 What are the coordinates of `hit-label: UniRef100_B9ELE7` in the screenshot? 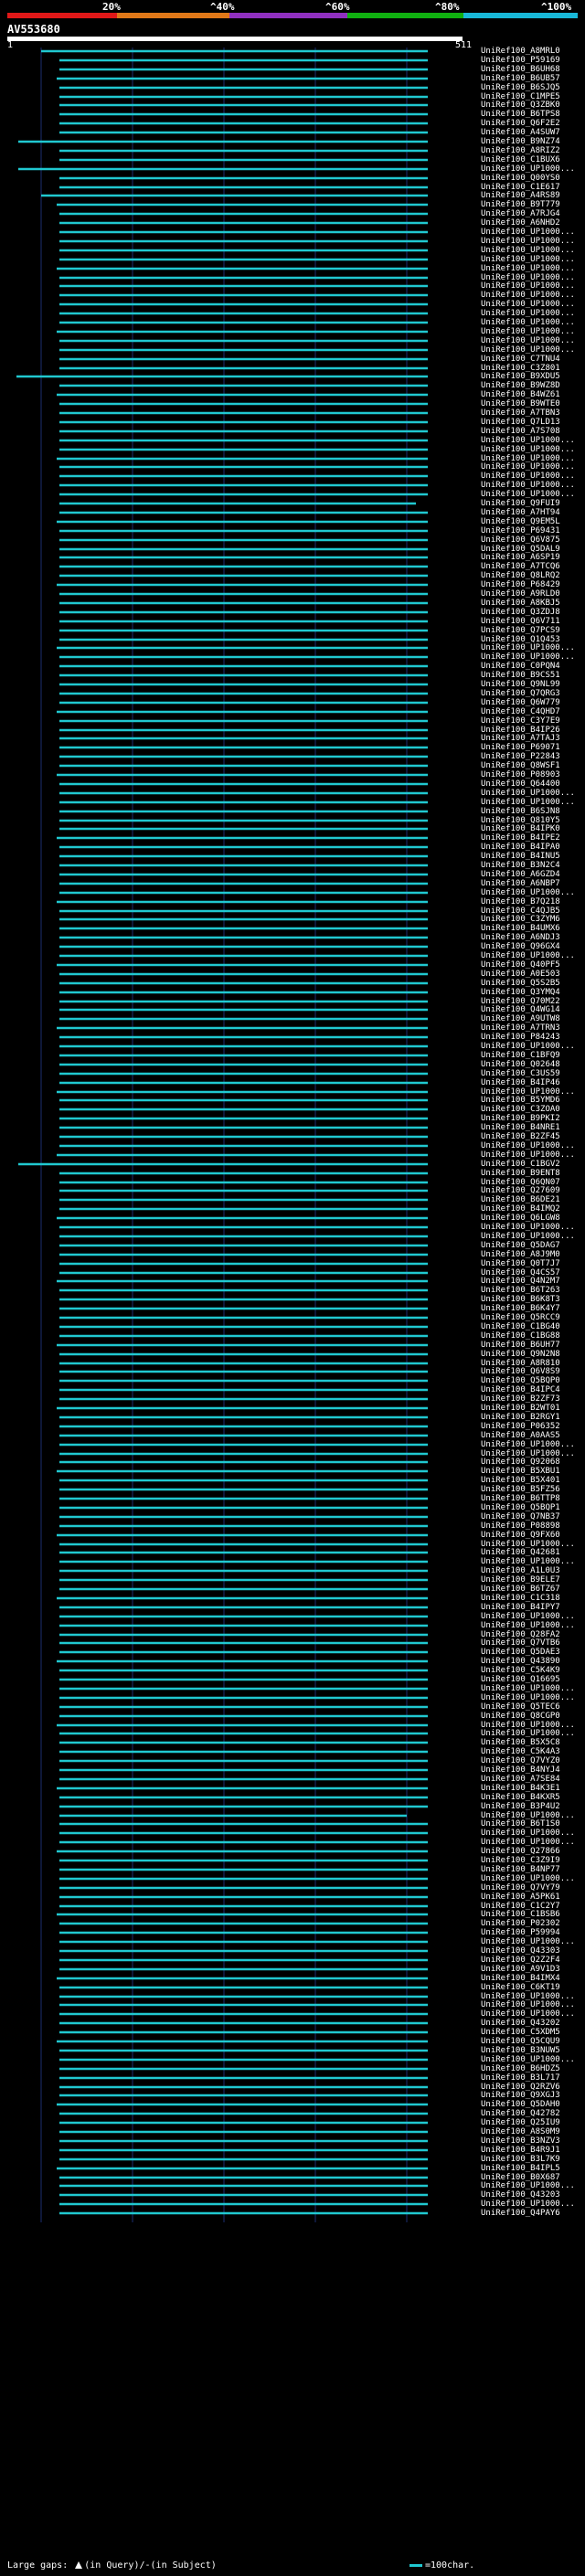 It's located at (520, 1580).